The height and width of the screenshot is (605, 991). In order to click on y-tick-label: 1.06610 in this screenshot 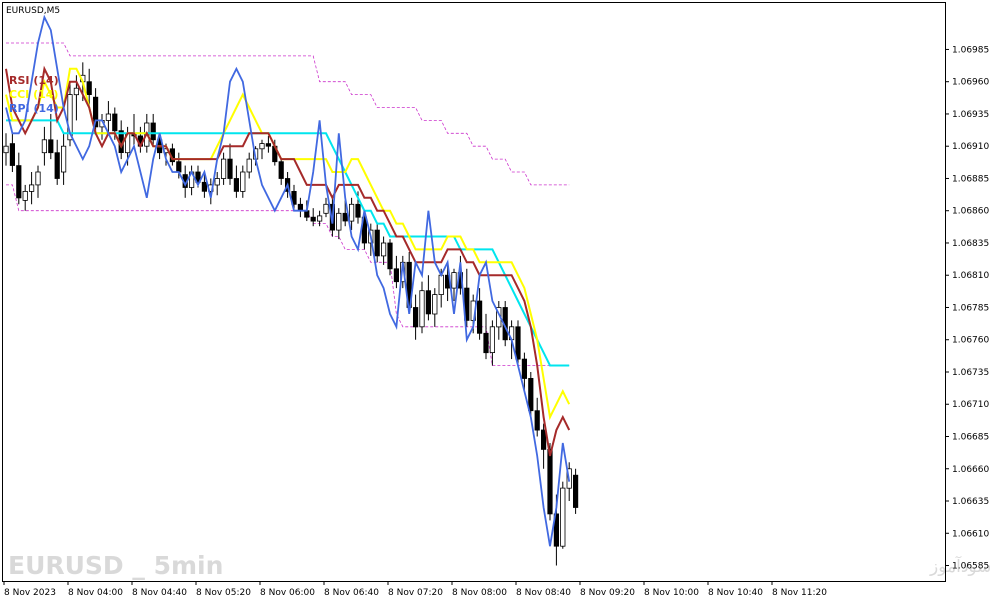, I will do `click(970, 534)`.